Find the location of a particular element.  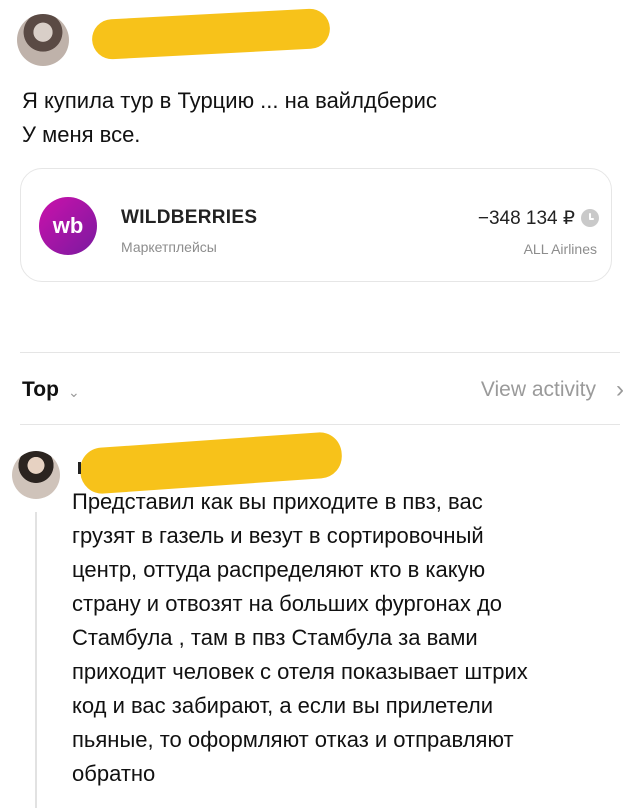

reply-line: Стамбула , там в пвз Стамбула за вами is located at coordinates (275, 637).